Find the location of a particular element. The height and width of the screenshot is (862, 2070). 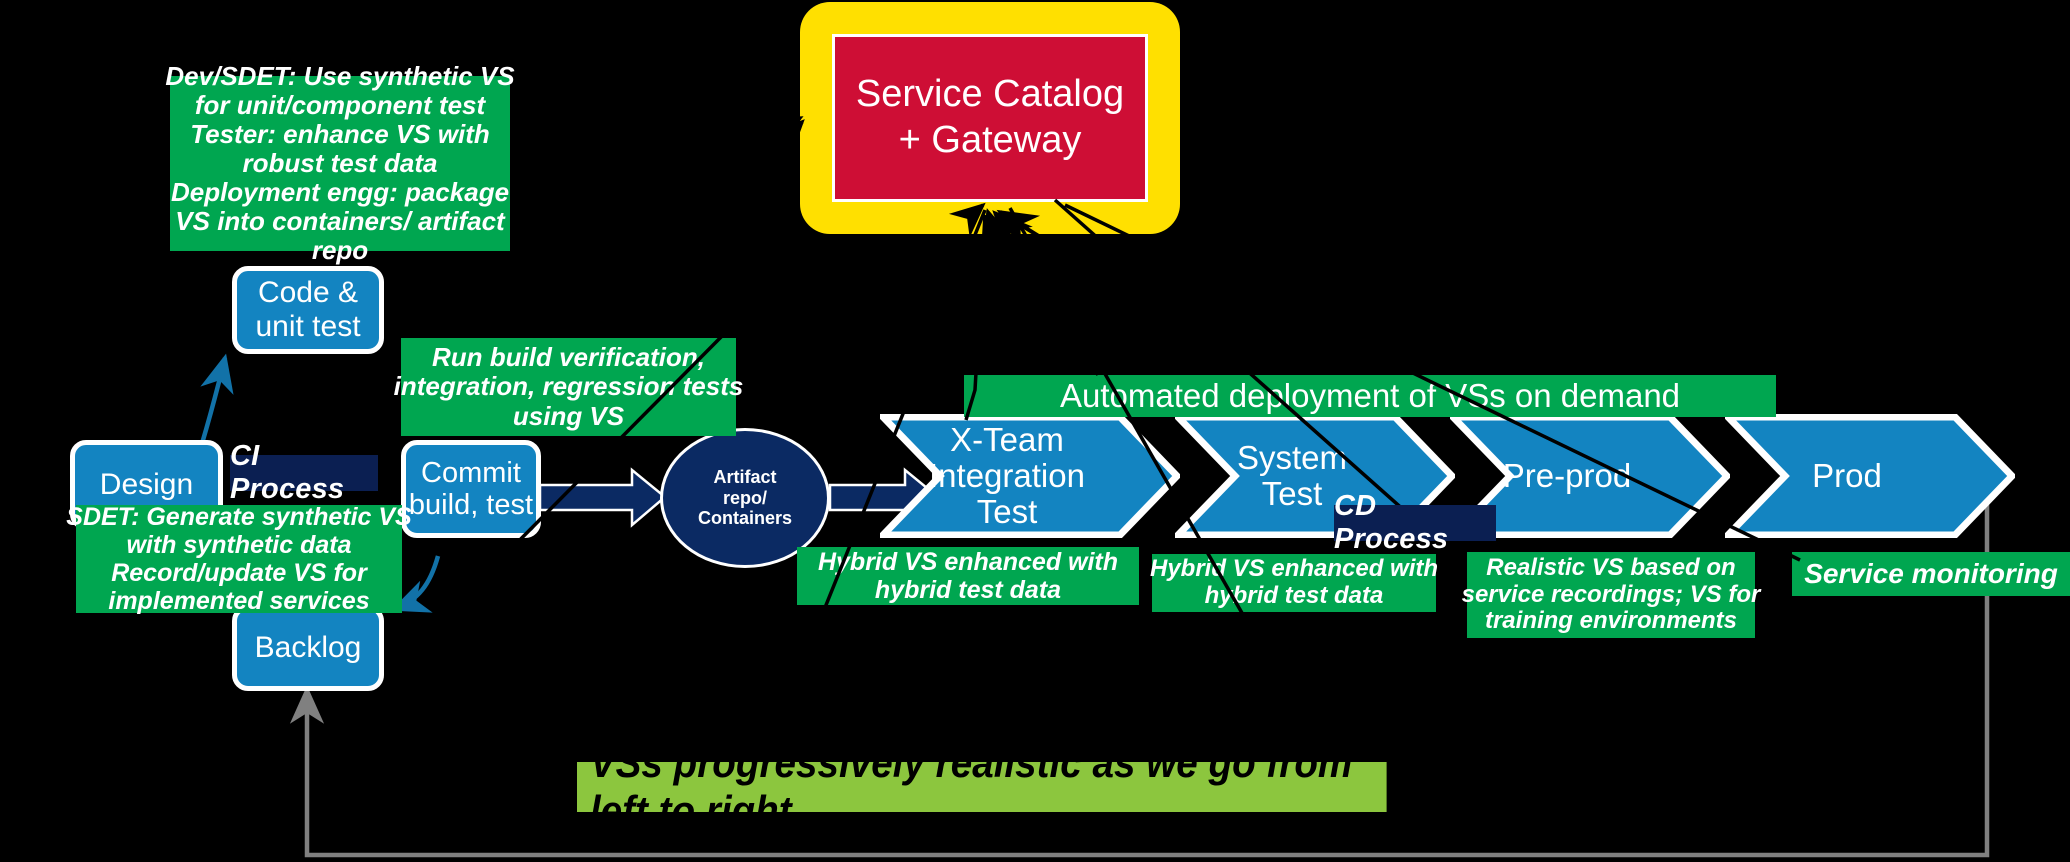

note-hybrid-vs-1-line-1: Hybrid VS enhanced with is located at coordinates (968, 562).